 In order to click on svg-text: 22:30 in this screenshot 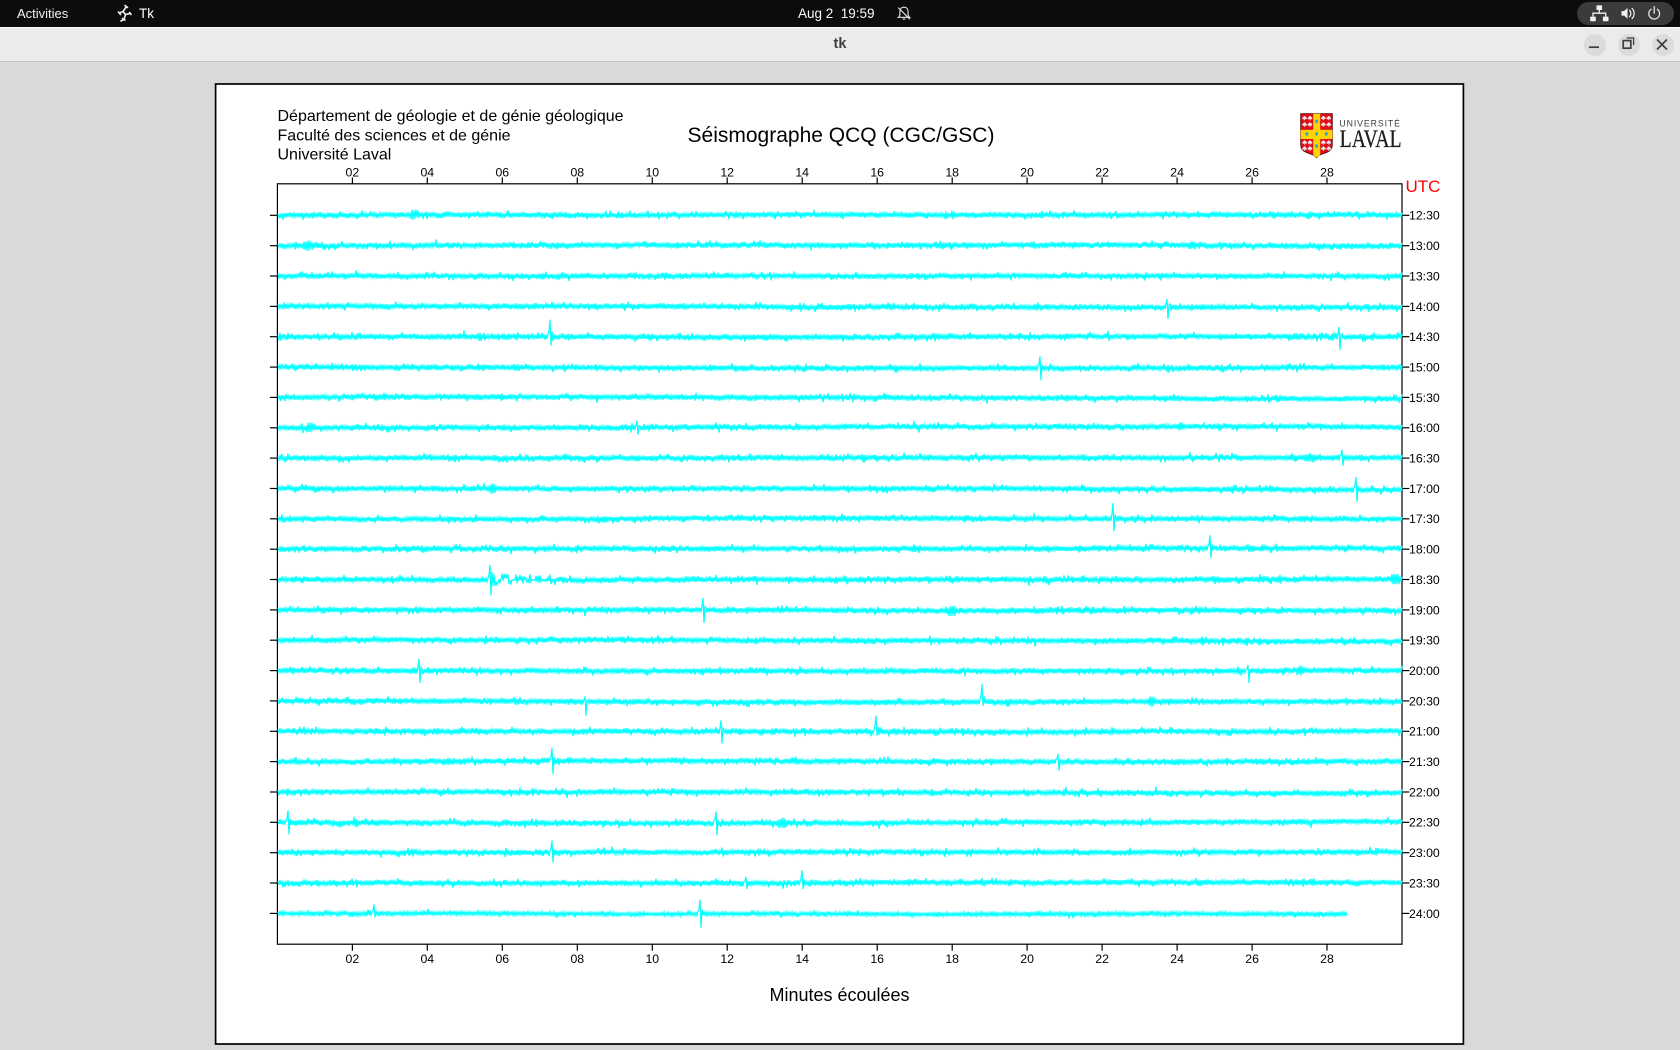, I will do `click(1424, 823)`.